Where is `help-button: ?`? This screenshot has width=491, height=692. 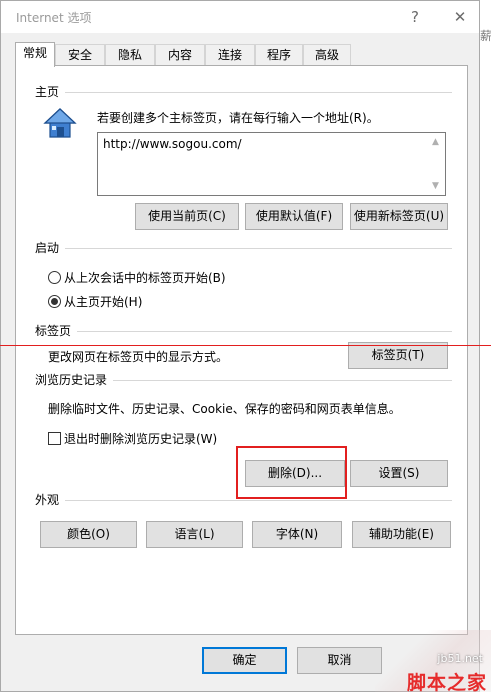
help-button: ? is located at coordinates (415, 17).